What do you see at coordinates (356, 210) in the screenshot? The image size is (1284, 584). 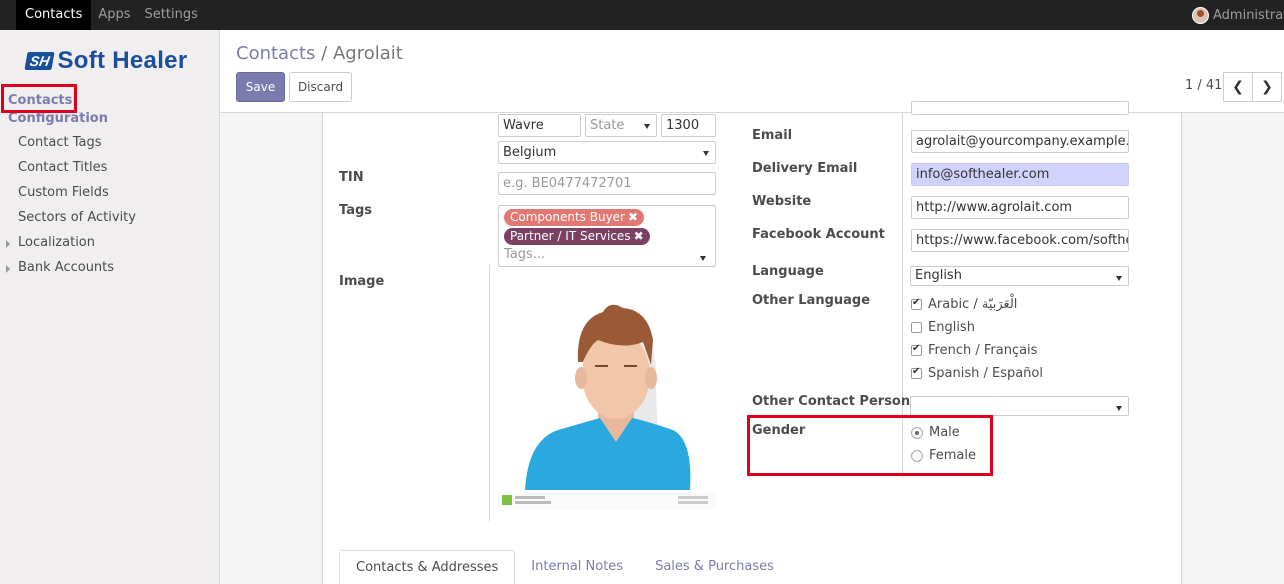 I see `tags-label: Tags` at bounding box center [356, 210].